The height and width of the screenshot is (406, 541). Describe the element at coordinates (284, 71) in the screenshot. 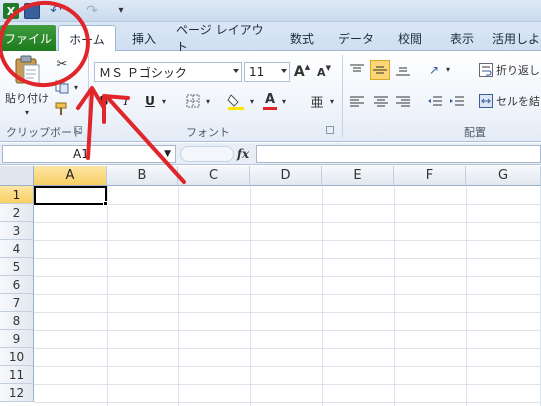

I see `chevron-down-icon` at that location.